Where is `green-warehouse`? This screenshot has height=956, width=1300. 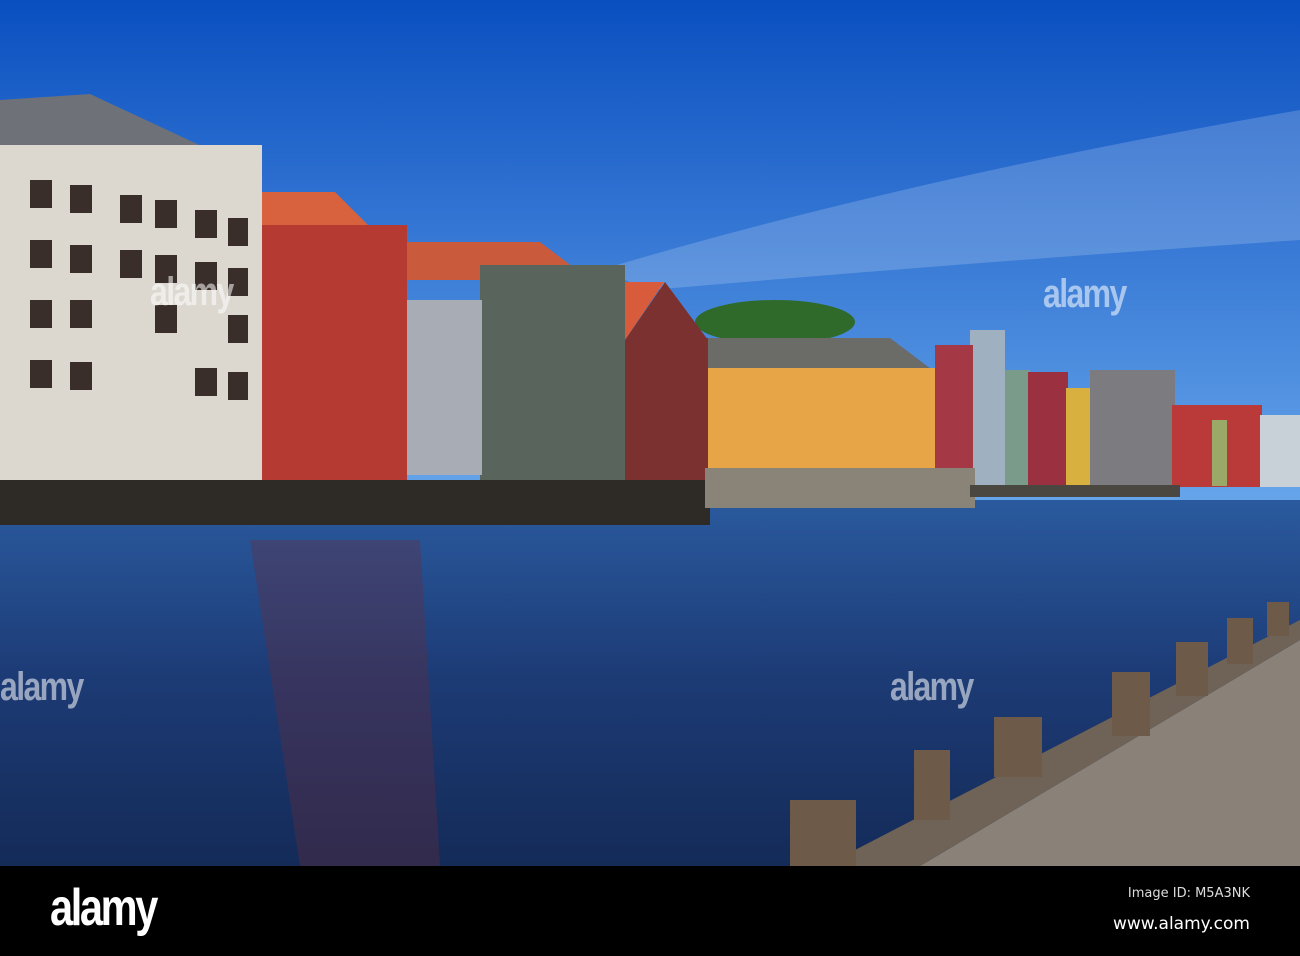 green-warehouse is located at coordinates (552, 375).